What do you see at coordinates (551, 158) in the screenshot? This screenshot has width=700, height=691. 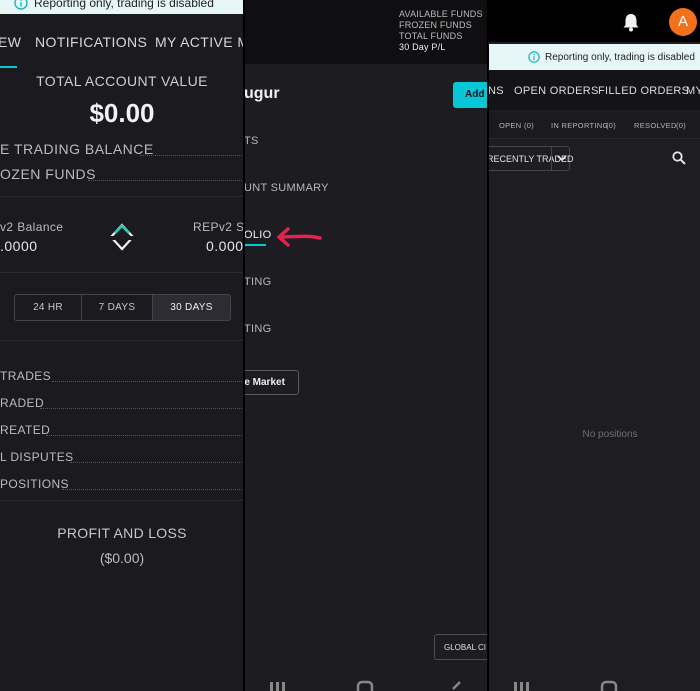 I see `dropdown-separator` at bounding box center [551, 158].